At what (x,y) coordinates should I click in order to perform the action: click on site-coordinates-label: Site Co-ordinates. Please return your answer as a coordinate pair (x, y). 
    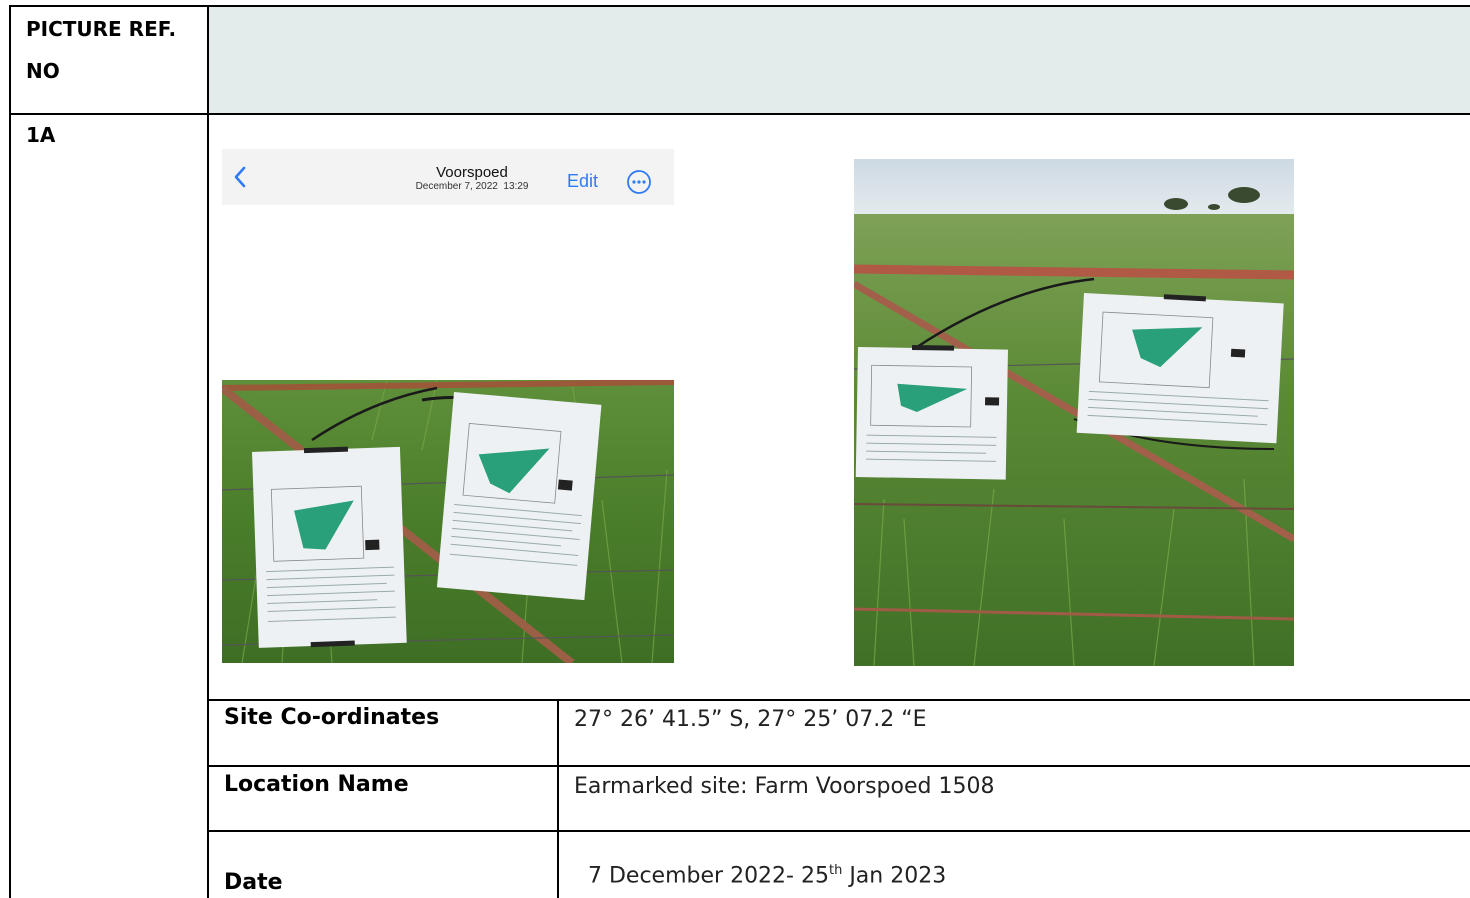
    Looking at the image, I should click on (332, 717).